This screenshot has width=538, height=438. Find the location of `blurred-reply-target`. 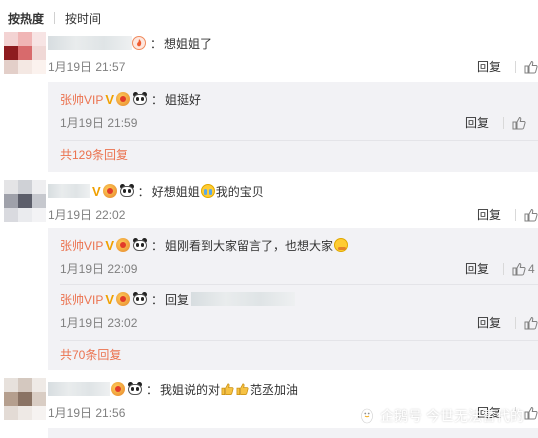

blurred-reply-target is located at coordinates (243, 299).